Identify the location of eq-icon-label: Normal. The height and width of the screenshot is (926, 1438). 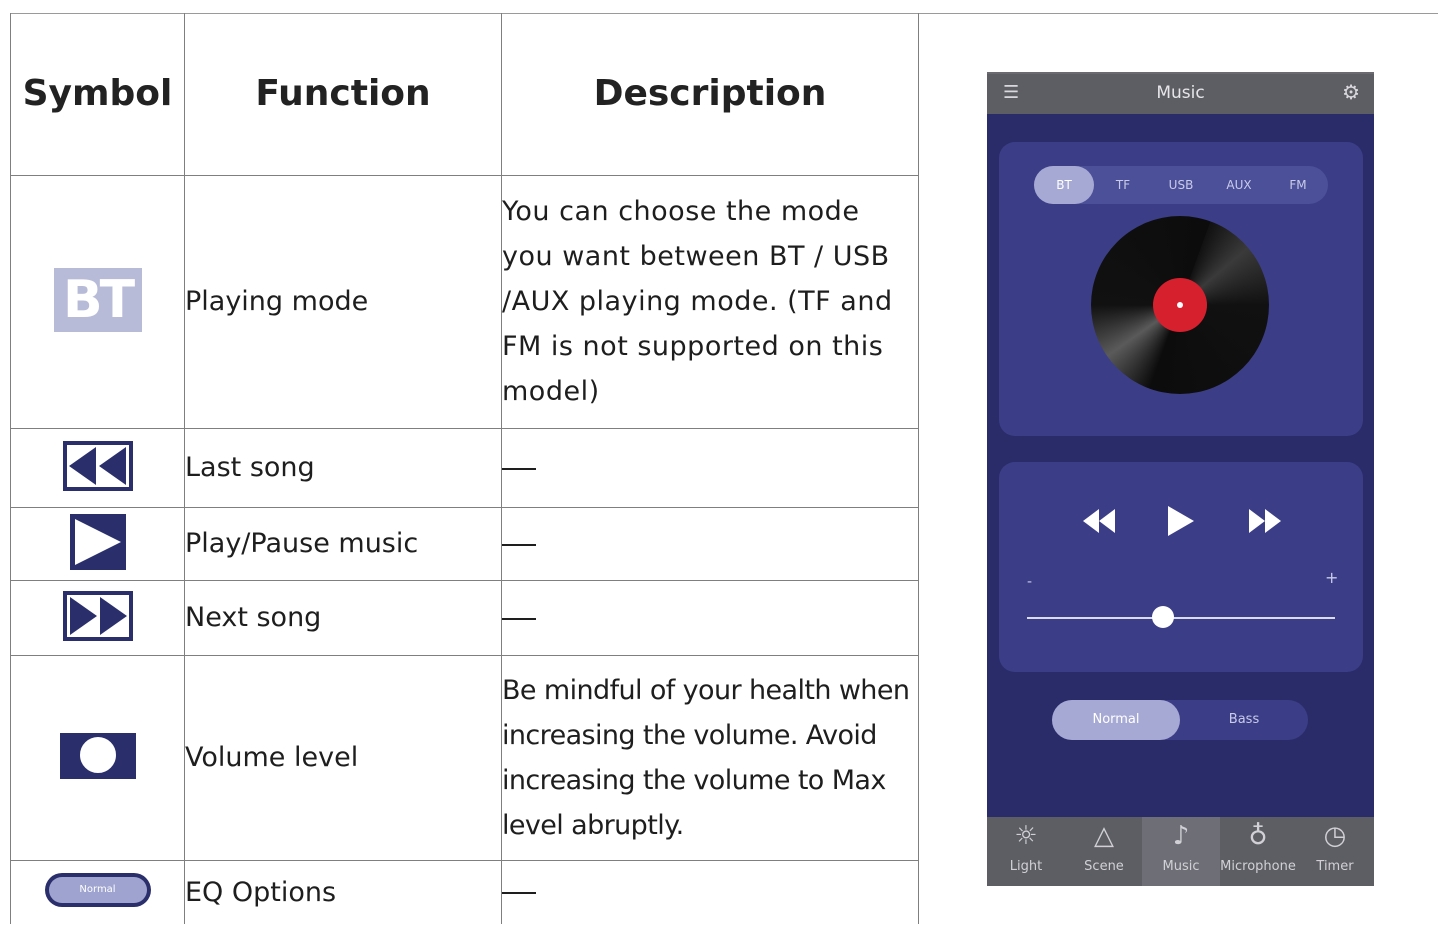
(97, 890).